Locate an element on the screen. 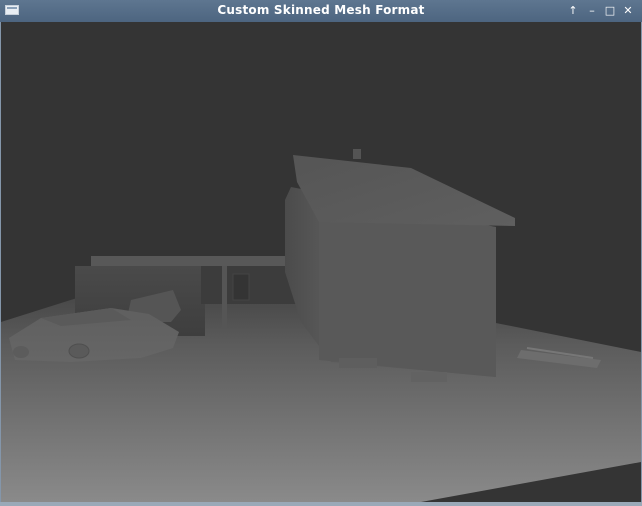 The height and width of the screenshot is (506, 642). minimize-button: – is located at coordinates (592, 11).